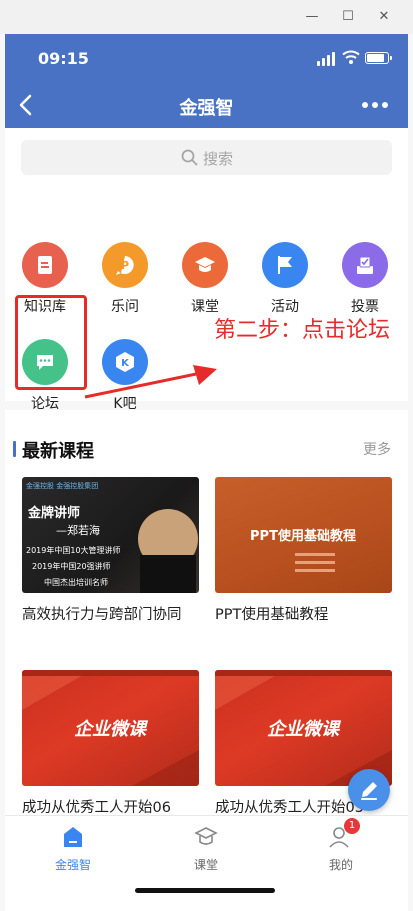 This screenshot has height=911, width=413. I want to click on more-options-icon, so click(375, 105).